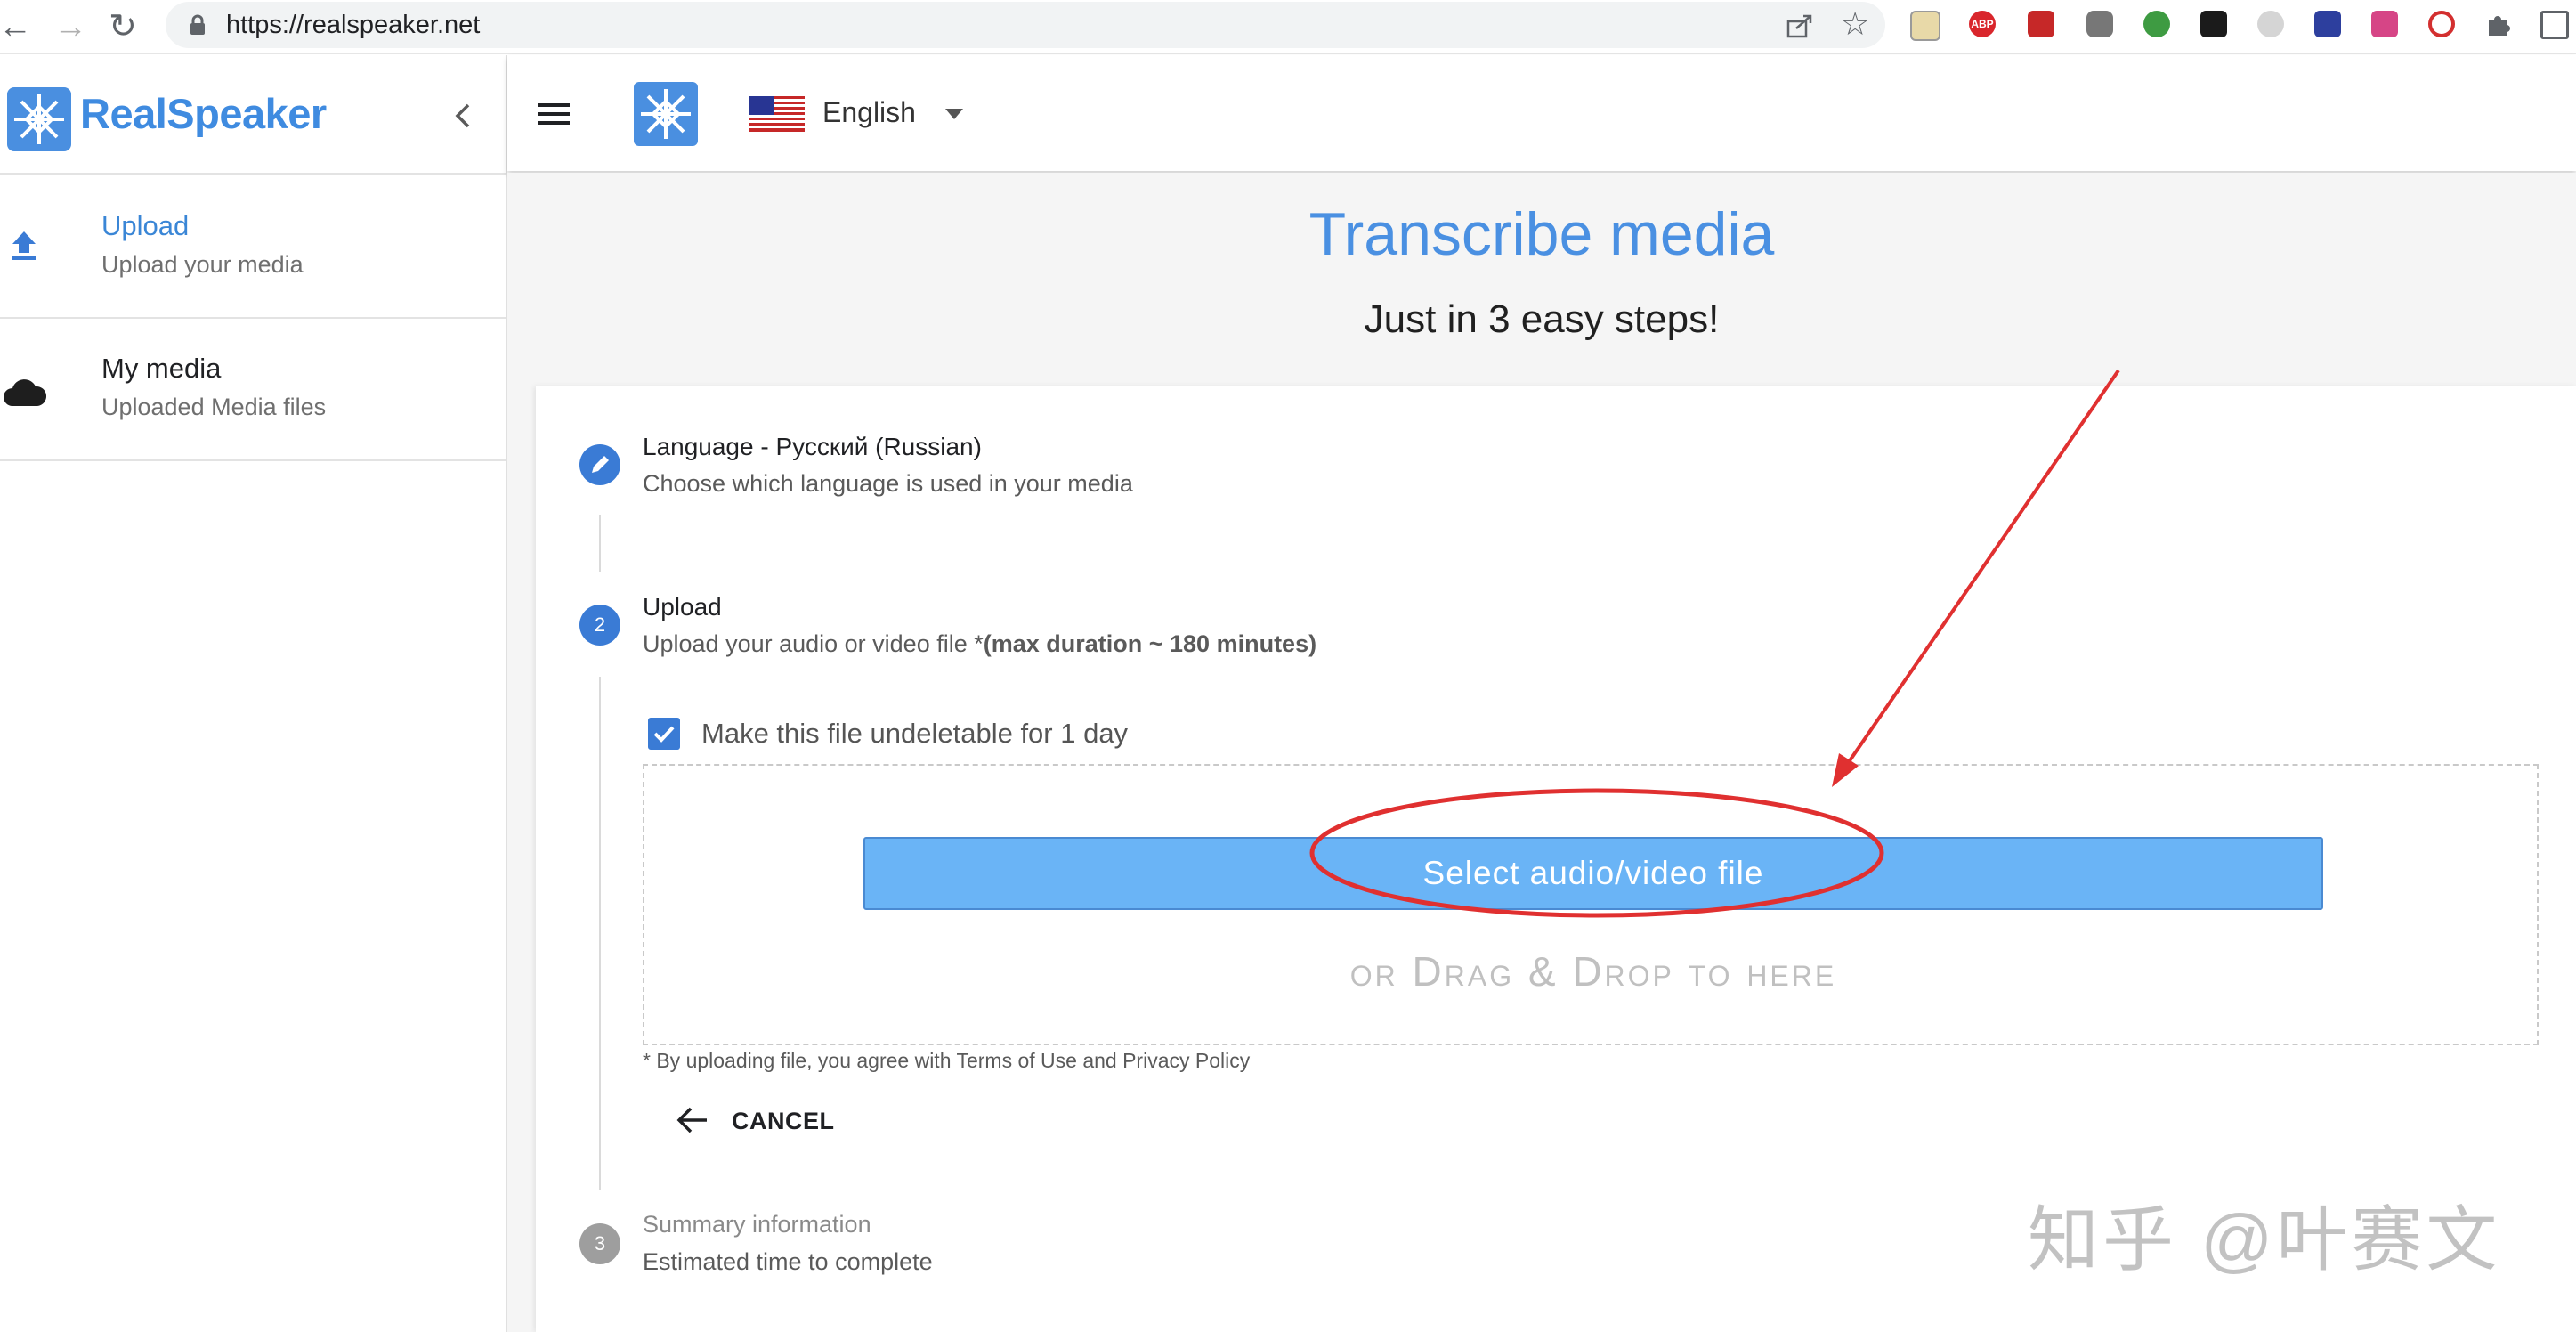  Describe the element at coordinates (70, 26) in the screenshot. I see `forward-arrow-icon: →` at that location.